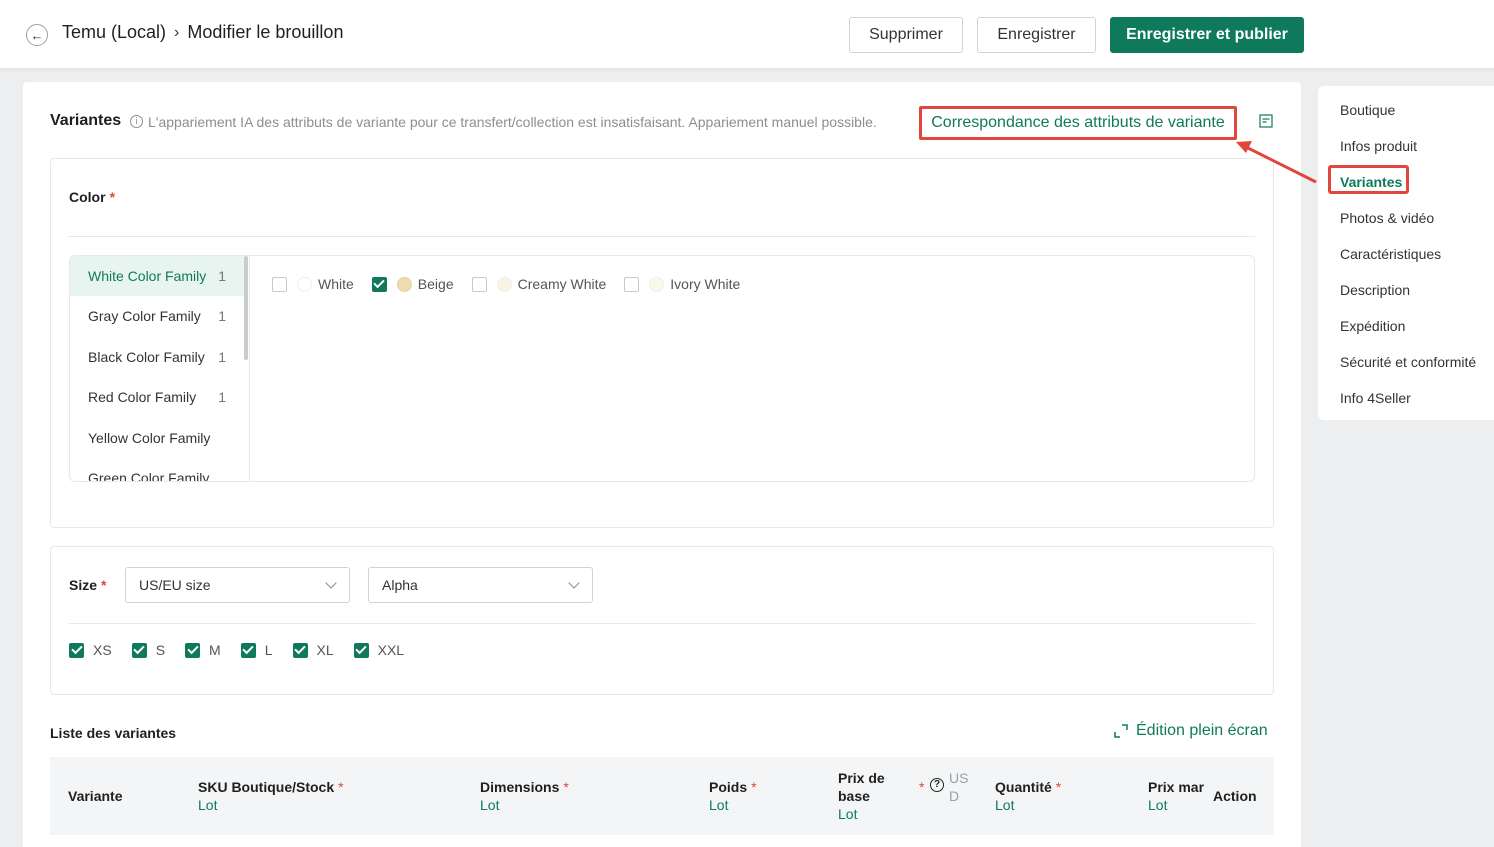  I want to click on size-attribute-panel: Size * US/EU size Alpha XS S M L XL XXL, so click(662, 620).